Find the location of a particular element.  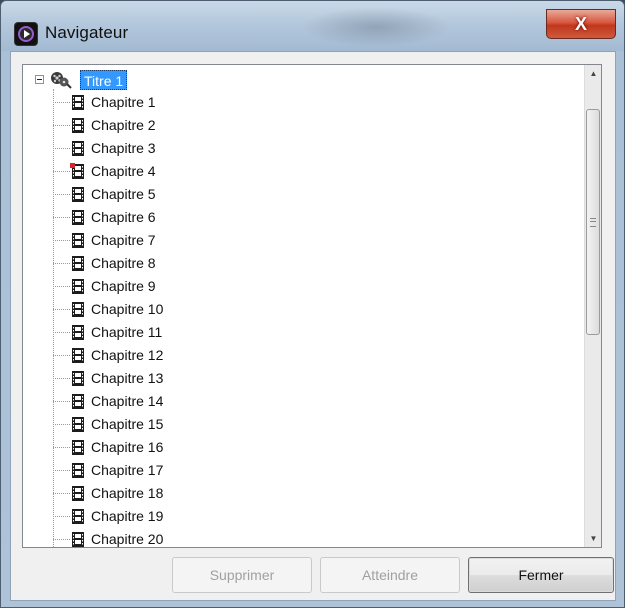

scroll-down-button: ▼ is located at coordinates (593, 538).